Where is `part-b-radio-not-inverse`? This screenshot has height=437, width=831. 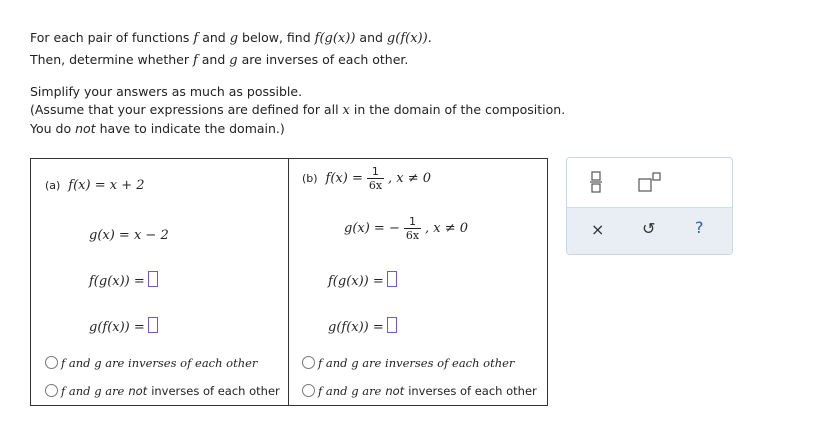 part-b-radio-not-inverse is located at coordinates (308, 390).